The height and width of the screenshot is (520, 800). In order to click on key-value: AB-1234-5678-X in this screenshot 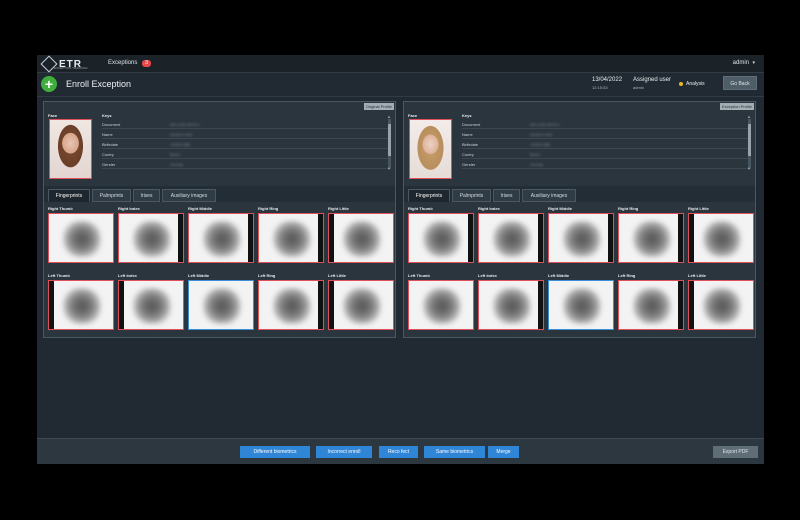, I will do `click(185, 124)`.